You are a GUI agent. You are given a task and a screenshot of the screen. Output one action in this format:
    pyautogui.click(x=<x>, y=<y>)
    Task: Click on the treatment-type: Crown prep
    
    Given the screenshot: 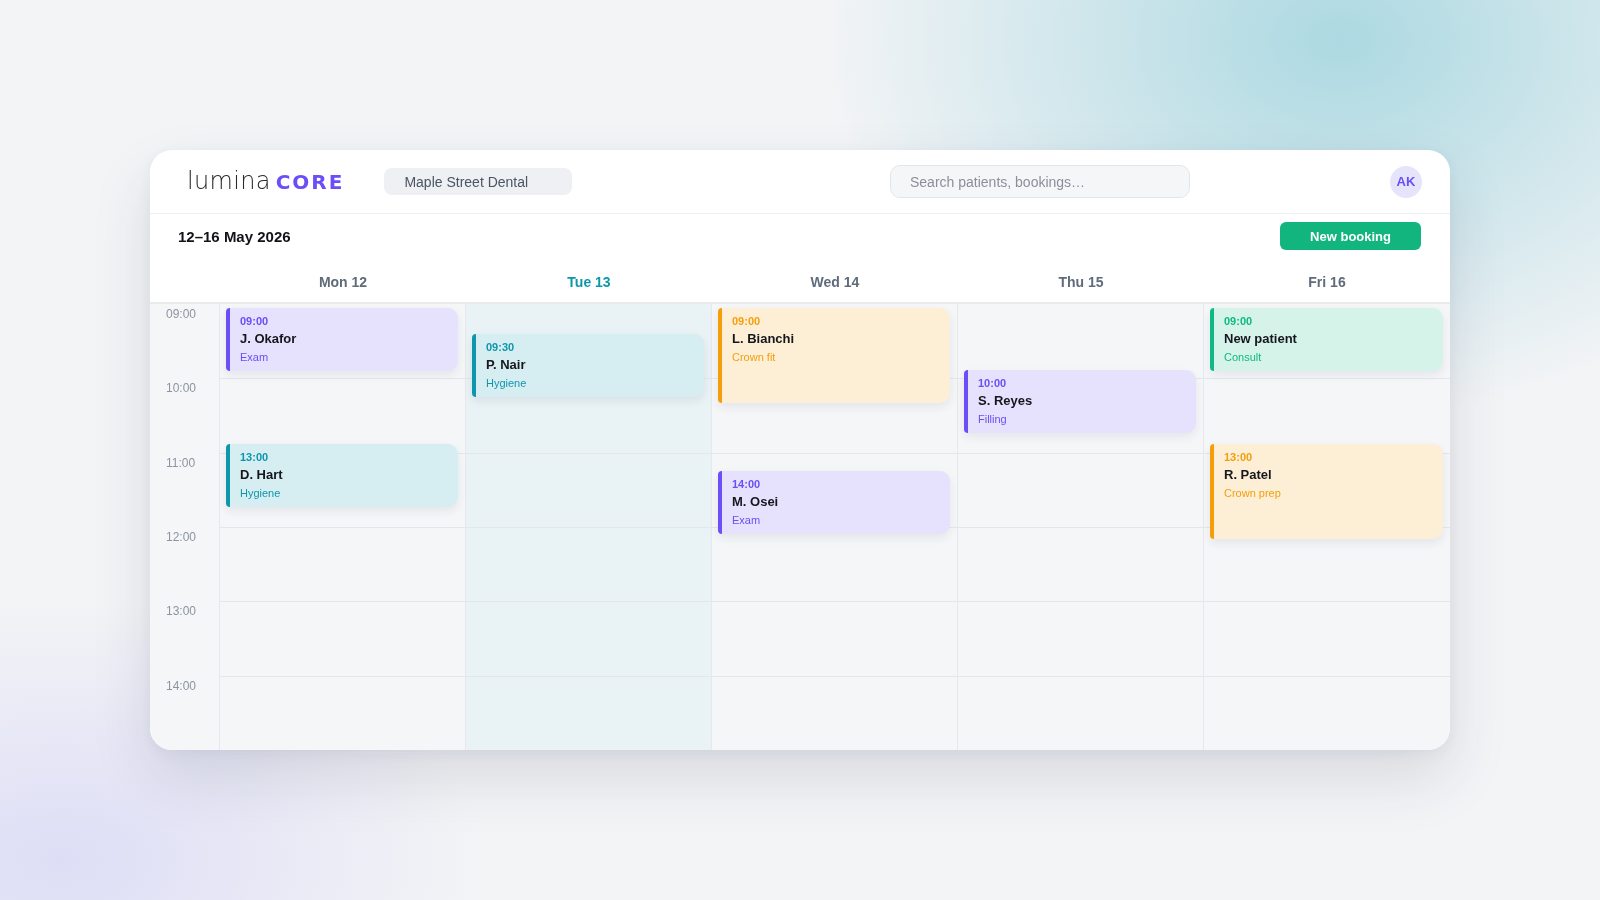 What is the action you would take?
    pyautogui.click(x=1253, y=493)
    